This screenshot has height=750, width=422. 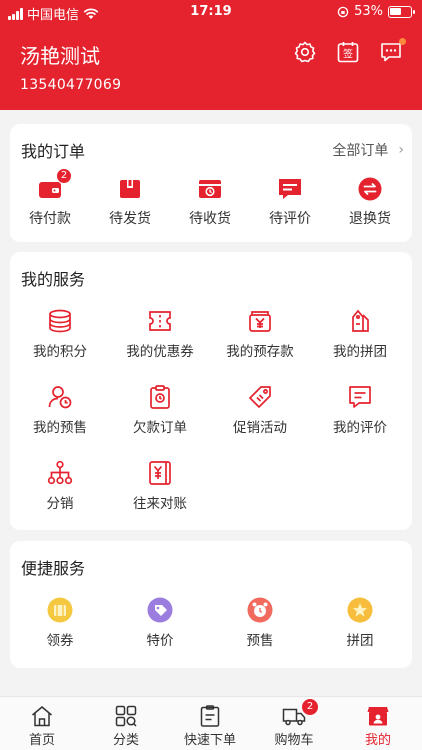 I want to click on profile-header: 汤艳测试 13540477069 签, so click(x=211, y=67).